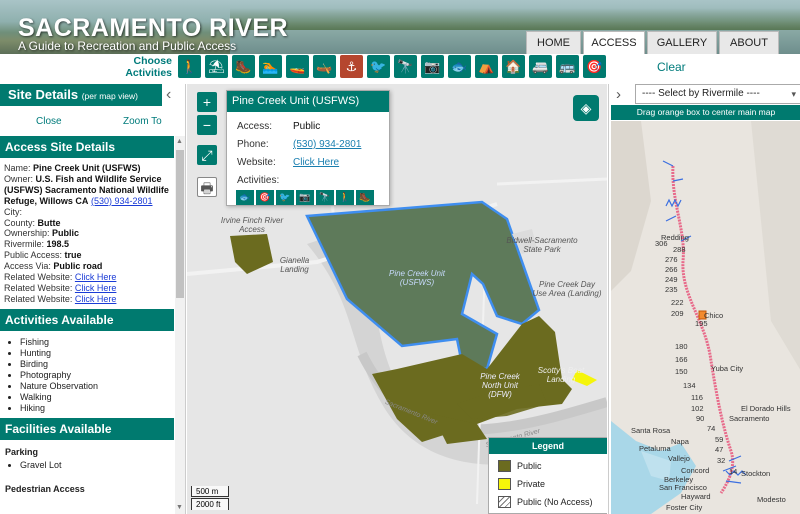  Describe the element at coordinates (327, 144) in the screenshot. I see `popup-phone-link: (530) 934-2801` at that location.